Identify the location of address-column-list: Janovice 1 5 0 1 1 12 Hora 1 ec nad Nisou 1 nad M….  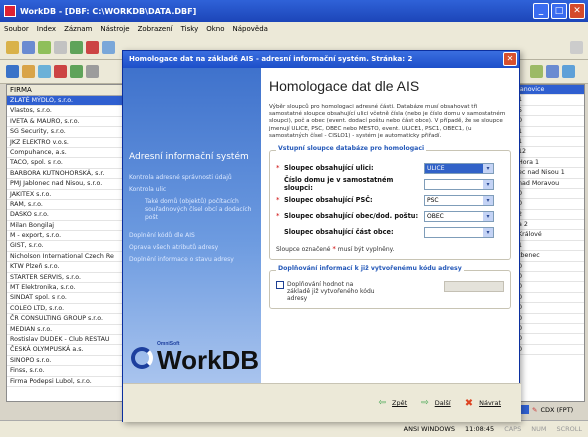
(550, 243).